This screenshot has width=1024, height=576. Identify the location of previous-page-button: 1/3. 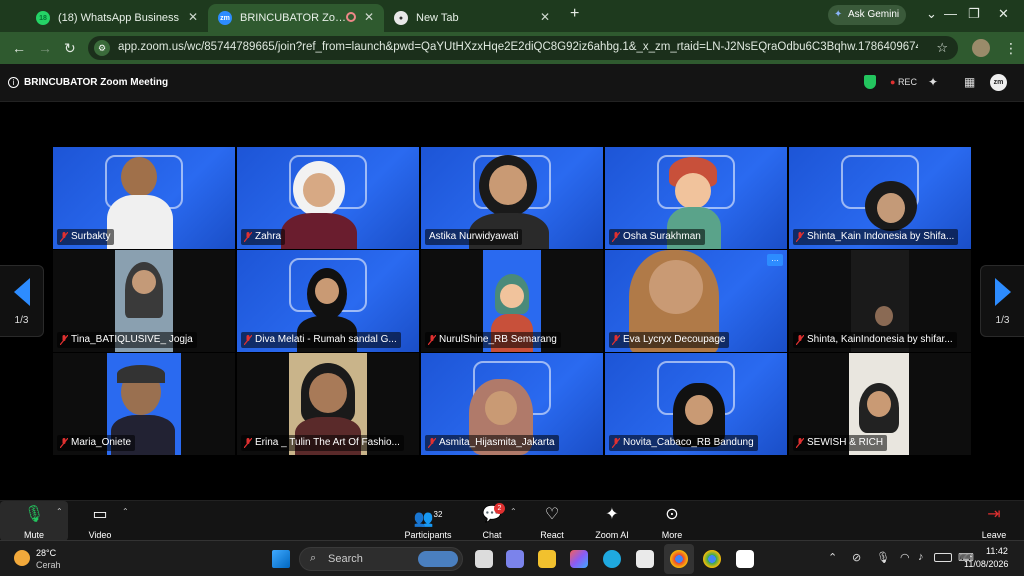
(22, 301).